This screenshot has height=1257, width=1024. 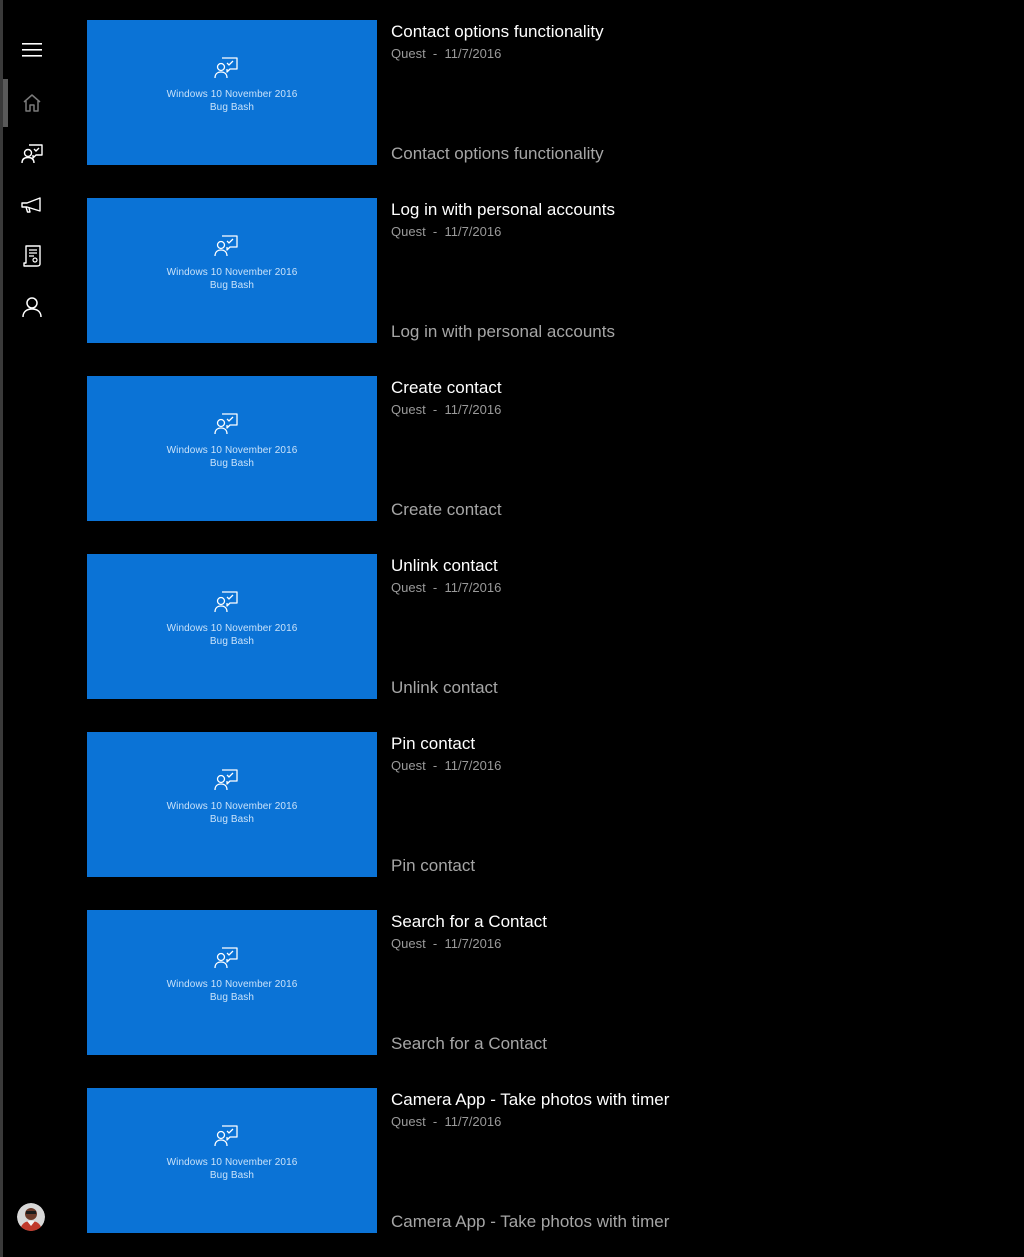 I want to click on nav-announcements-button, so click(x=31, y=205).